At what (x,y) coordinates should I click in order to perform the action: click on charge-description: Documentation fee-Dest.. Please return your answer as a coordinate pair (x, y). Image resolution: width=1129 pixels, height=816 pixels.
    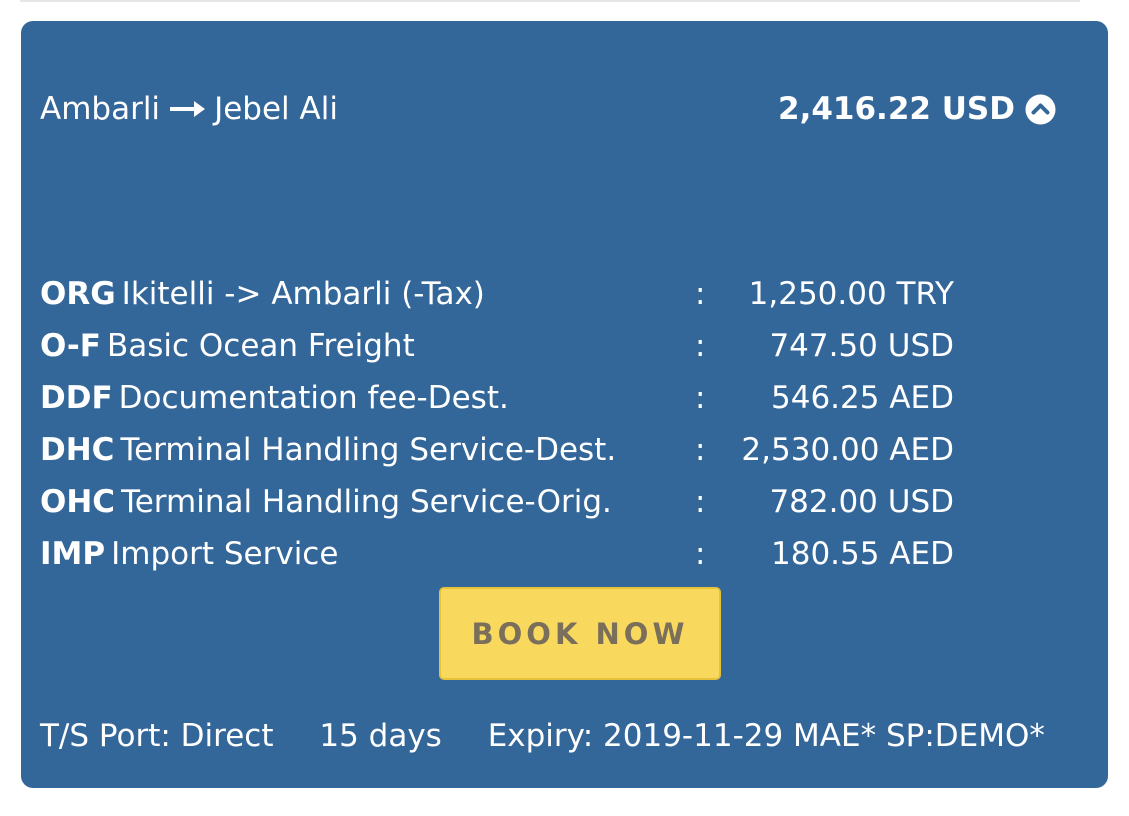
    Looking at the image, I should click on (313, 398).